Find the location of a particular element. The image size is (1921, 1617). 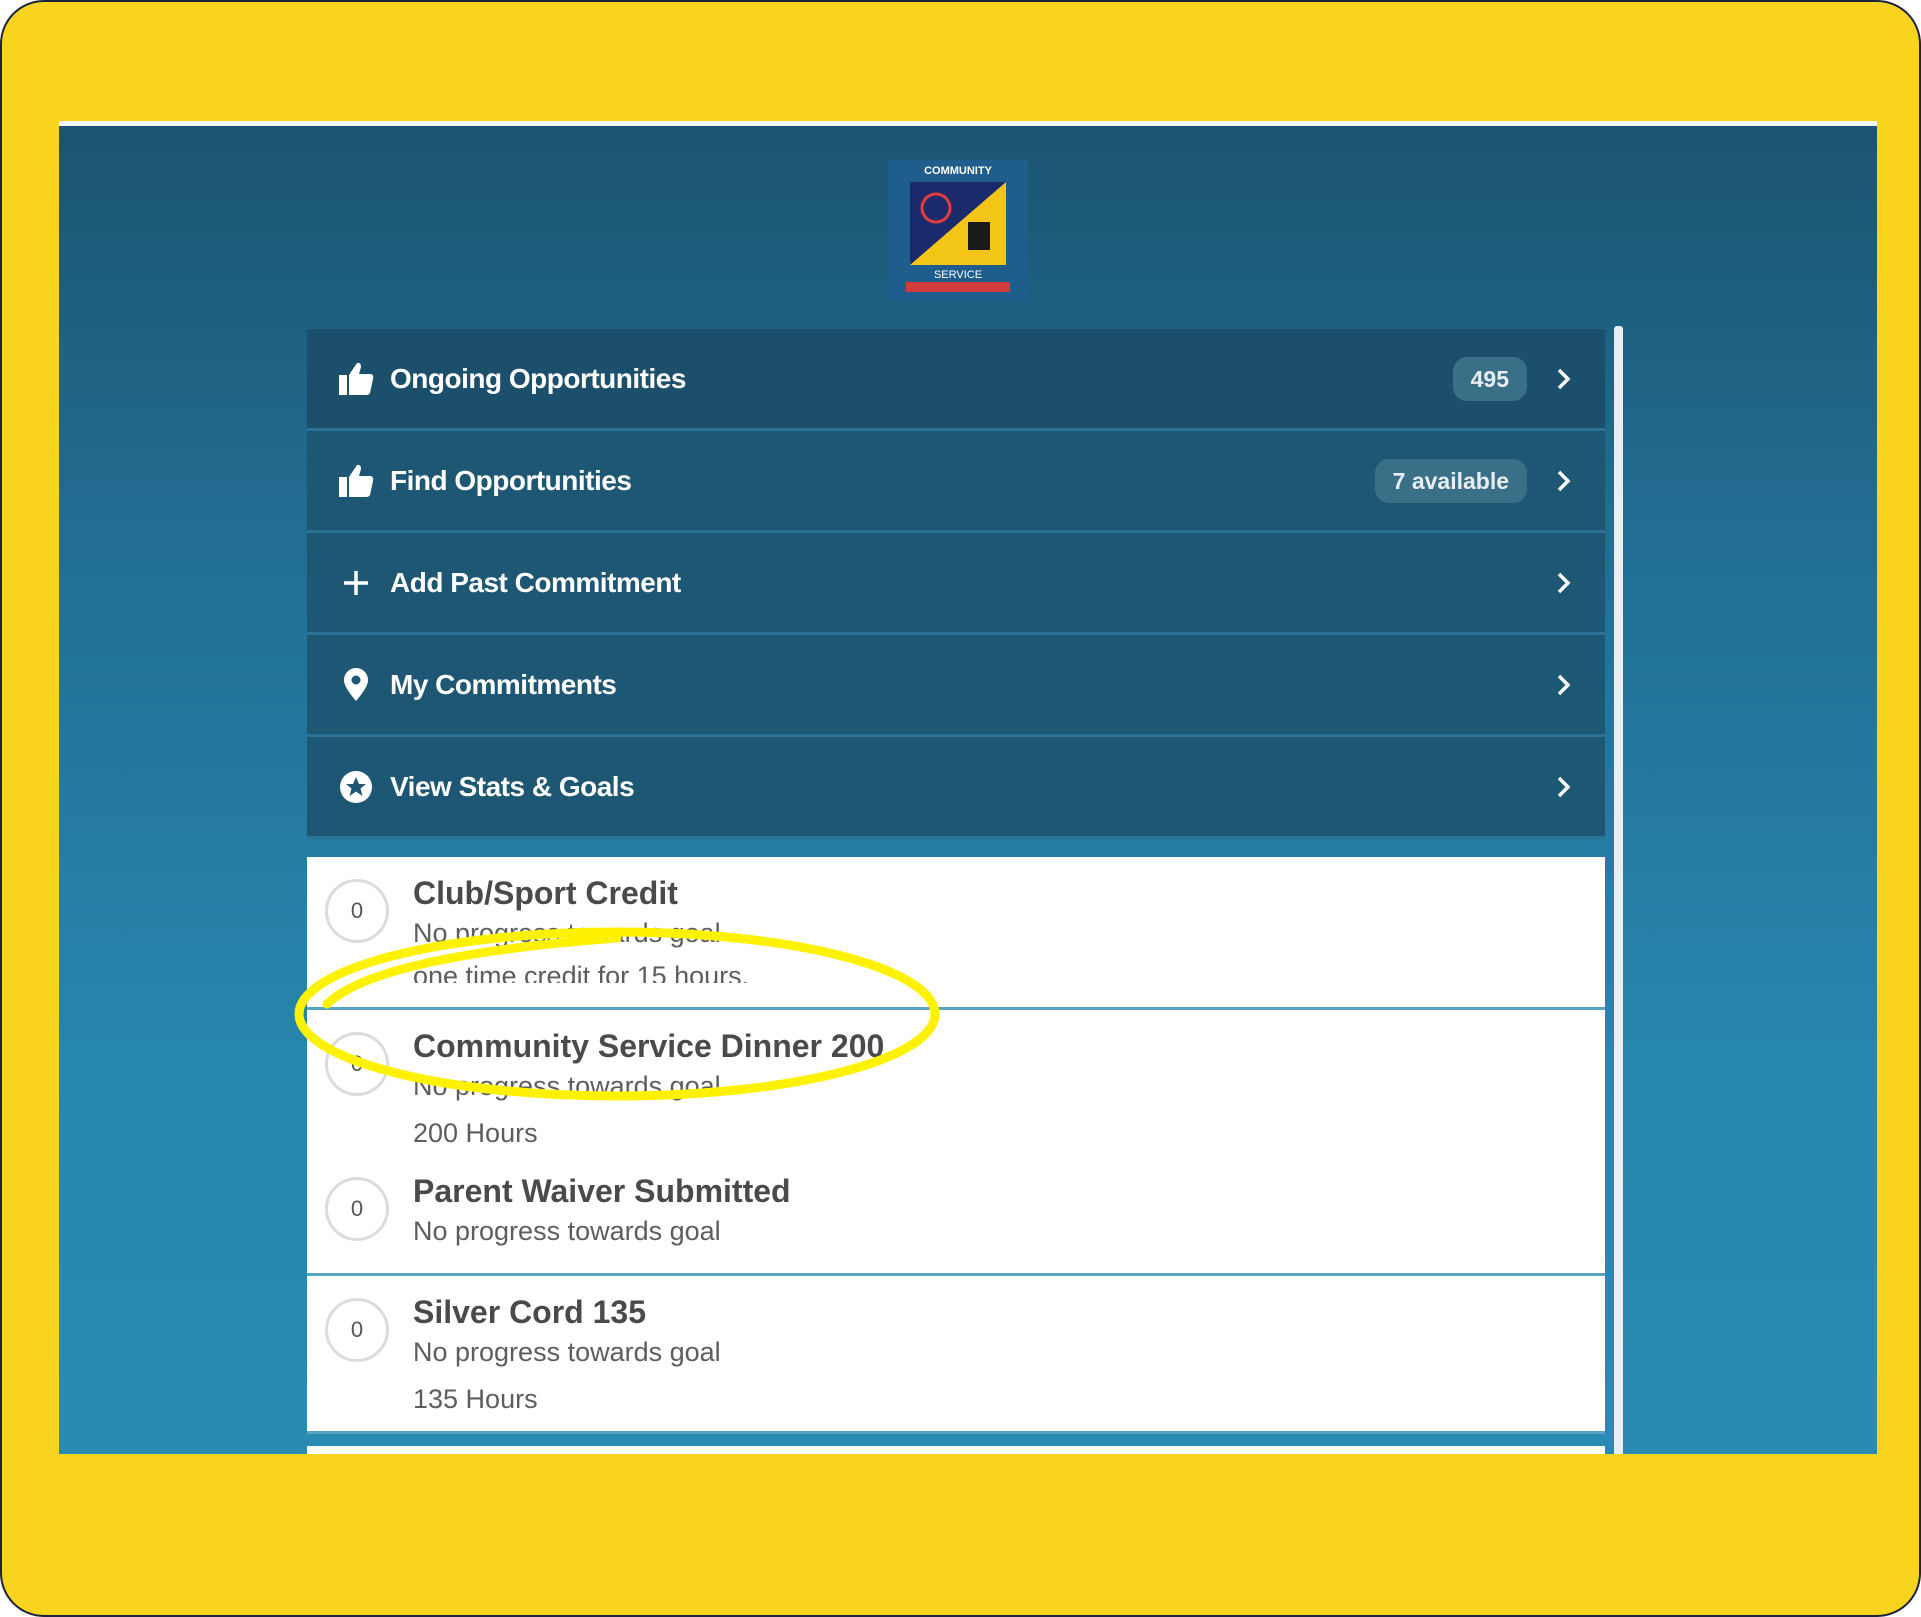

menu-item-view-stats-goals: View Stats & Goals is located at coordinates (956, 788).